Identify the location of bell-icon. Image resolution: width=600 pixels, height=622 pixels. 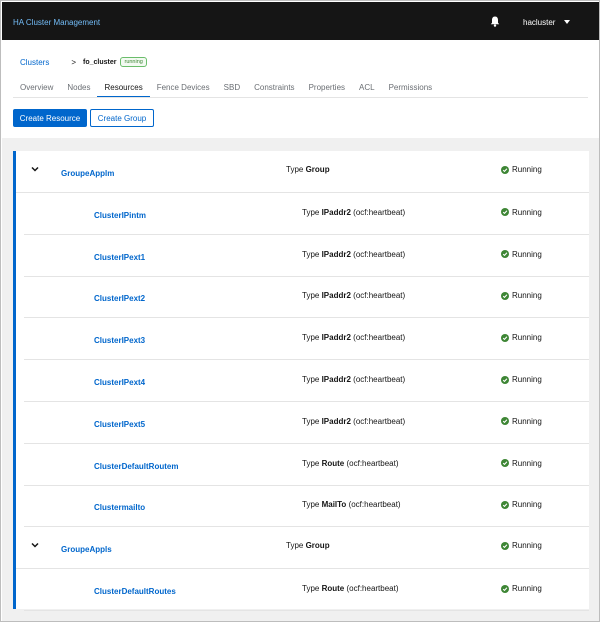
(495, 21).